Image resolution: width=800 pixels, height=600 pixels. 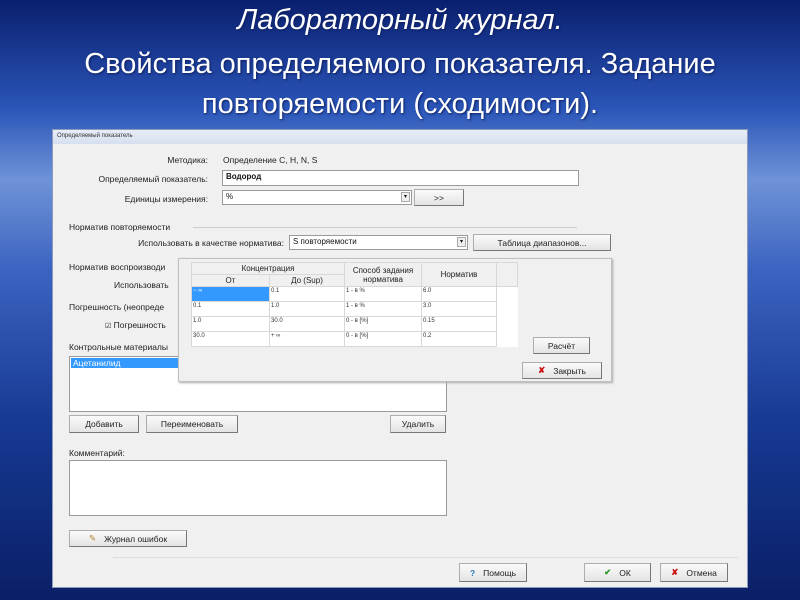 What do you see at coordinates (136, 538) in the screenshot?
I see `errors-log-label: Журнал ошибок` at bounding box center [136, 538].